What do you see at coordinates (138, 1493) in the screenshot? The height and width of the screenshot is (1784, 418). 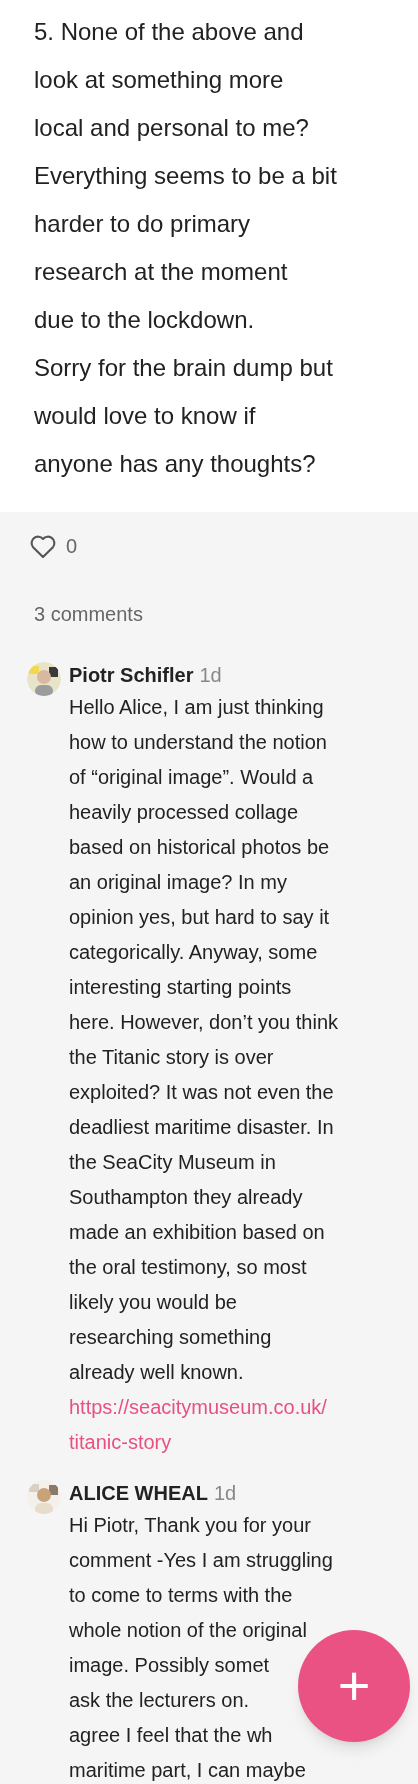 I see `comment-author: ALICE WHEAL` at bounding box center [138, 1493].